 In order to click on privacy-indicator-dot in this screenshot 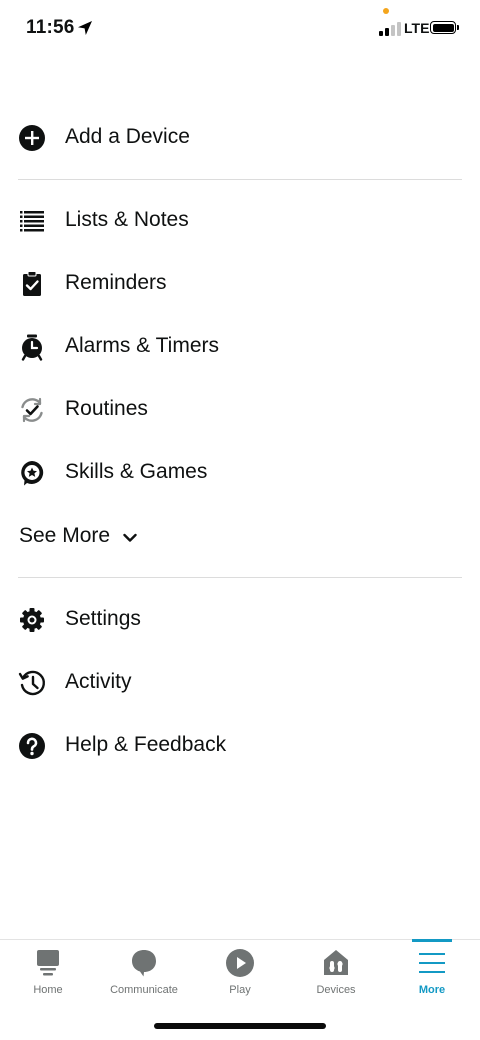, I will do `click(386, 11)`.